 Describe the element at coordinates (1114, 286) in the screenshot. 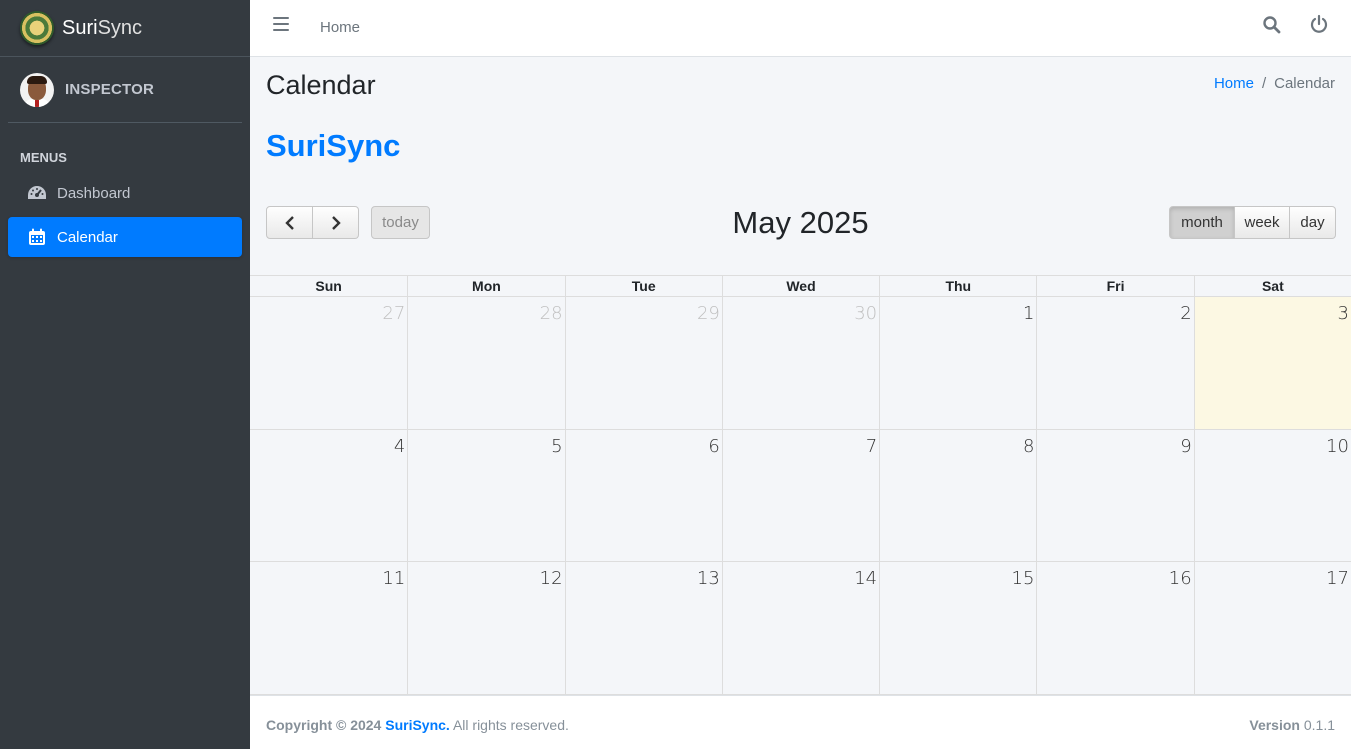

I see `weekday-header: Fri` at that location.